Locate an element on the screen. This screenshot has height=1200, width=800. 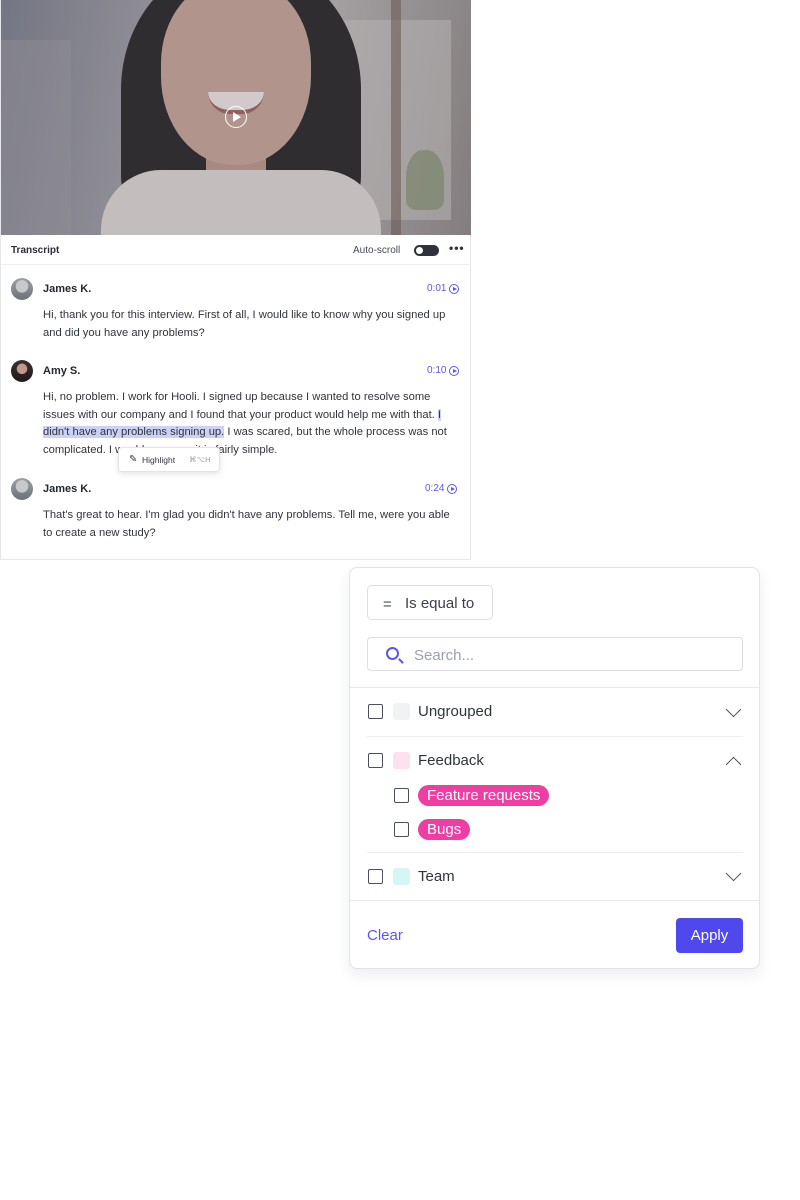
group-label-team: Team is located at coordinates (436, 876).